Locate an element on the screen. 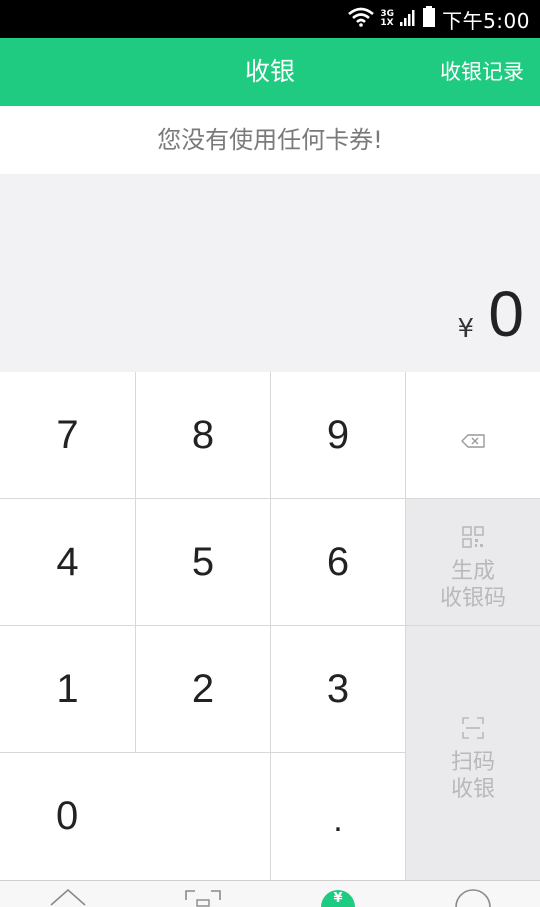 Image resolution: width=540 pixels, height=907 pixels. backspace-key is located at coordinates (473, 435).